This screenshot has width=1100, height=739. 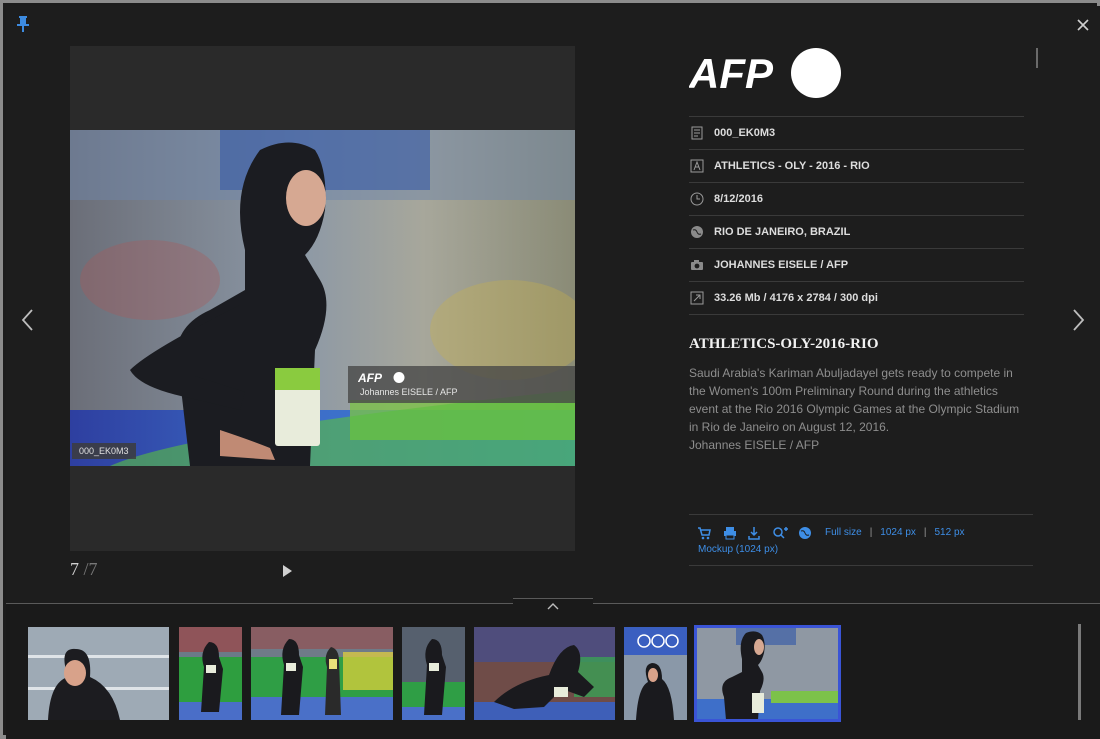 What do you see at coordinates (789, 427) in the screenshot?
I see `caption-line: in Rio de Janeiro on August 12, 2016.` at bounding box center [789, 427].